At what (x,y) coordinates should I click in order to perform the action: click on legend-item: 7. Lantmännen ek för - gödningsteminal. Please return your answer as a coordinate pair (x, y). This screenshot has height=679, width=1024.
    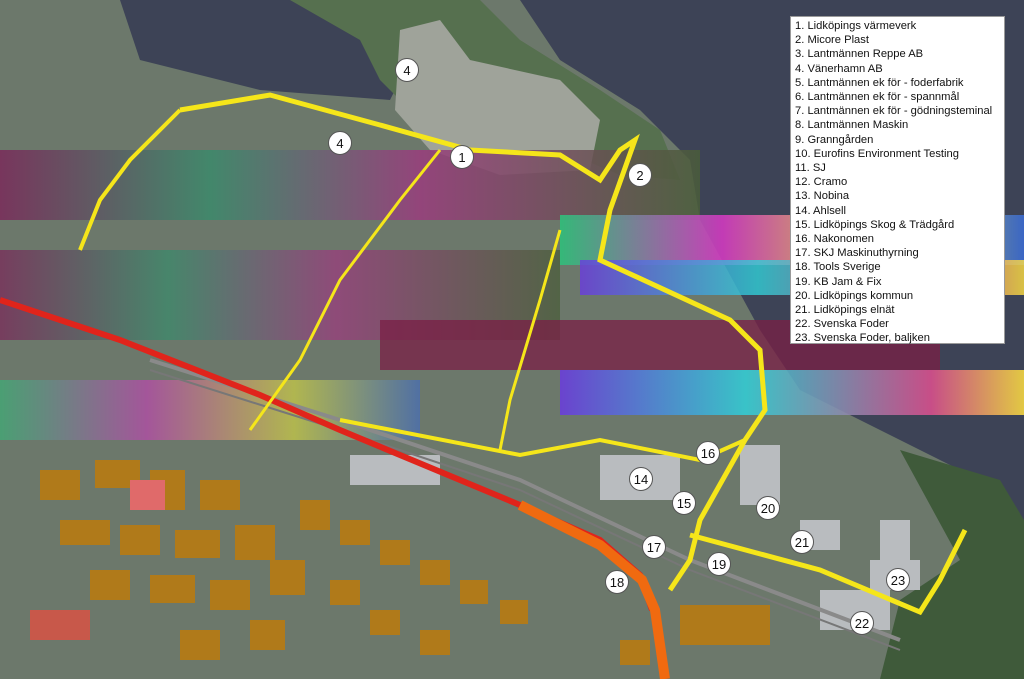
    Looking at the image, I should click on (894, 111).